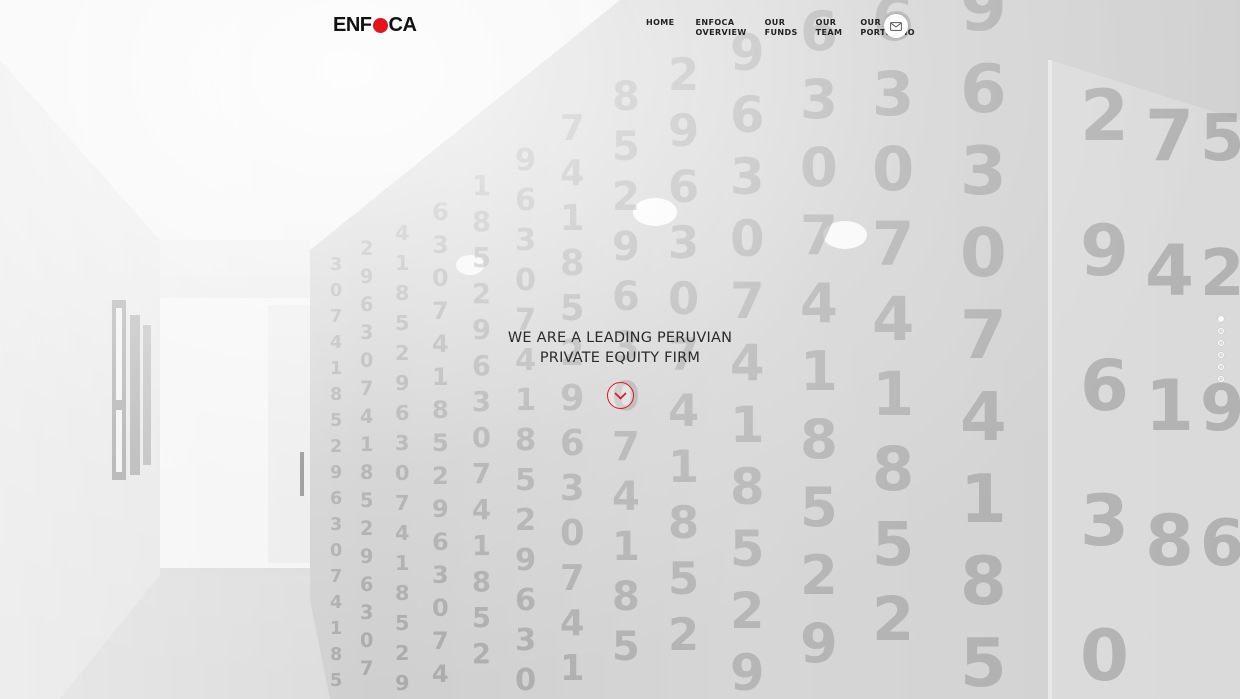  Describe the element at coordinates (829, 32) in the screenshot. I see `nav-label-line: TEAM` at that location.